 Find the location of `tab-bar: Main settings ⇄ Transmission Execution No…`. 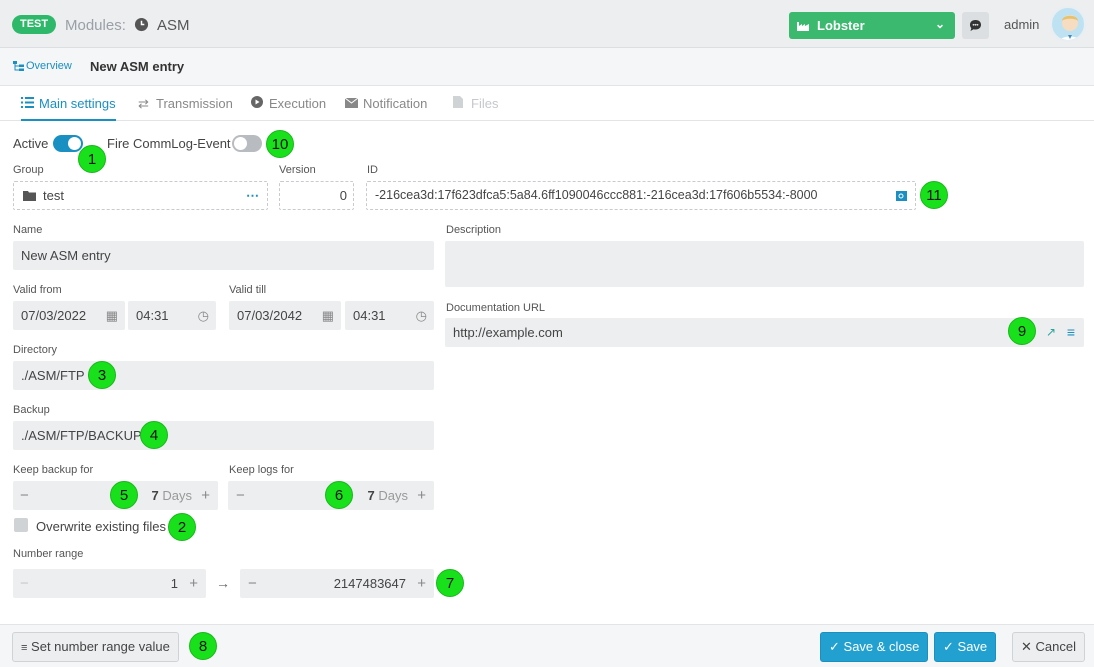

tab-bar: Main settings ⇄ Transmission Execution No… is located at coordinates (547, 103).